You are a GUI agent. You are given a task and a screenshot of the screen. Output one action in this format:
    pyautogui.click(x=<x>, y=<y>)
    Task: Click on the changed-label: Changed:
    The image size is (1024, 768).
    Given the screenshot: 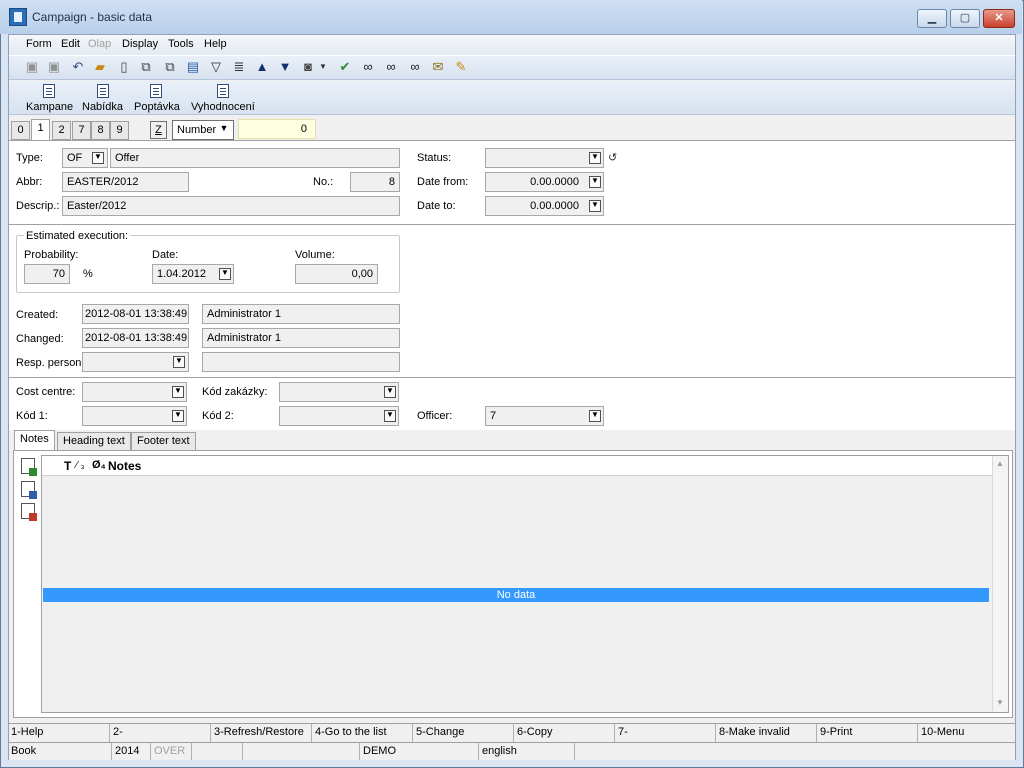 What is the action you would take?
    pyautogui.click(x=40, y=339)
    